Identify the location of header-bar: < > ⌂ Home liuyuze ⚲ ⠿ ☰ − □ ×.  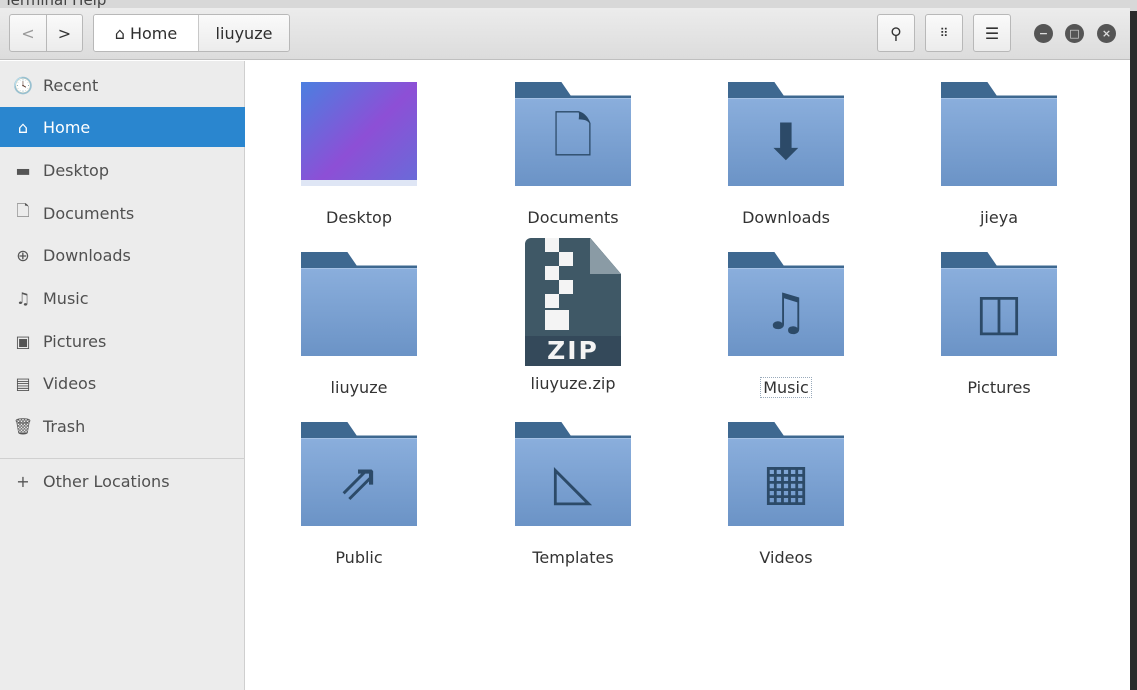
(565, 34).